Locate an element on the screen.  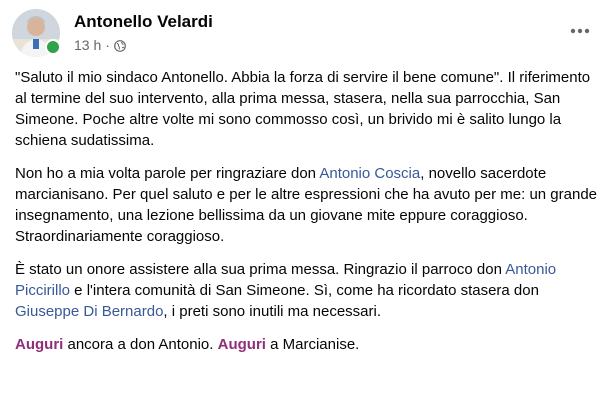
post-time: 13 h is located at coordinates (87, 45).